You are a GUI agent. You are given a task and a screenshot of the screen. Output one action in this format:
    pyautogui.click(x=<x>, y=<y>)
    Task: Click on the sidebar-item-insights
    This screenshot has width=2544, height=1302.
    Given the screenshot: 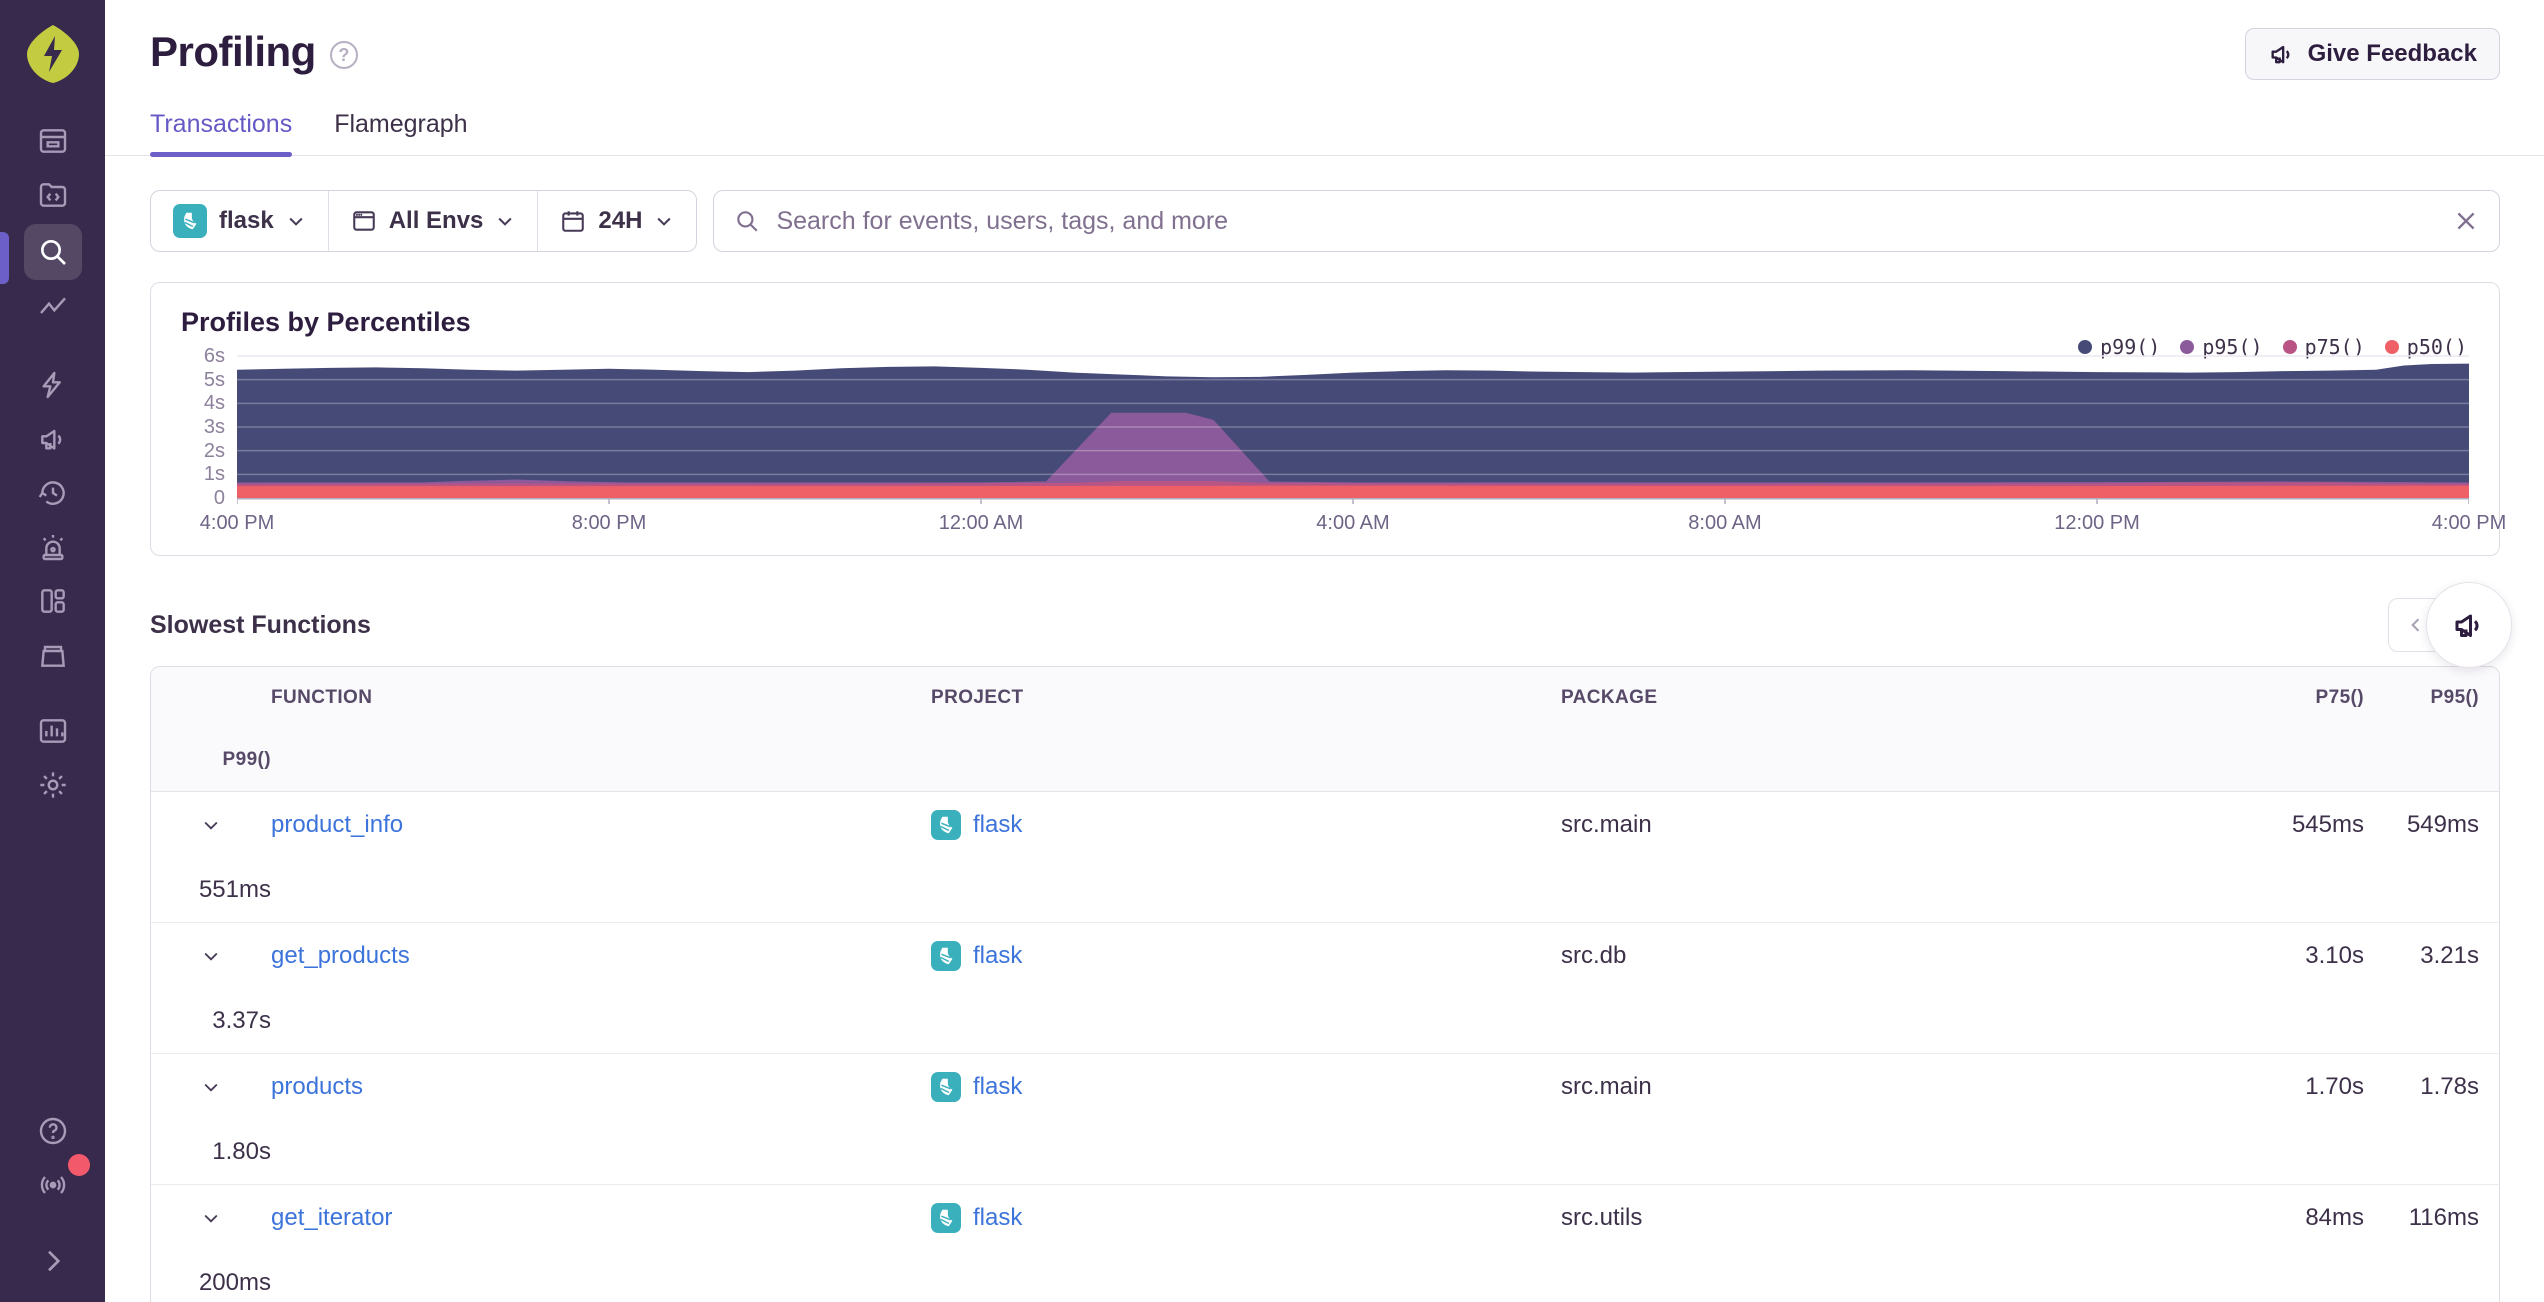 What is the action you would take?
    pyautogui.click(x=53, y=385)
    